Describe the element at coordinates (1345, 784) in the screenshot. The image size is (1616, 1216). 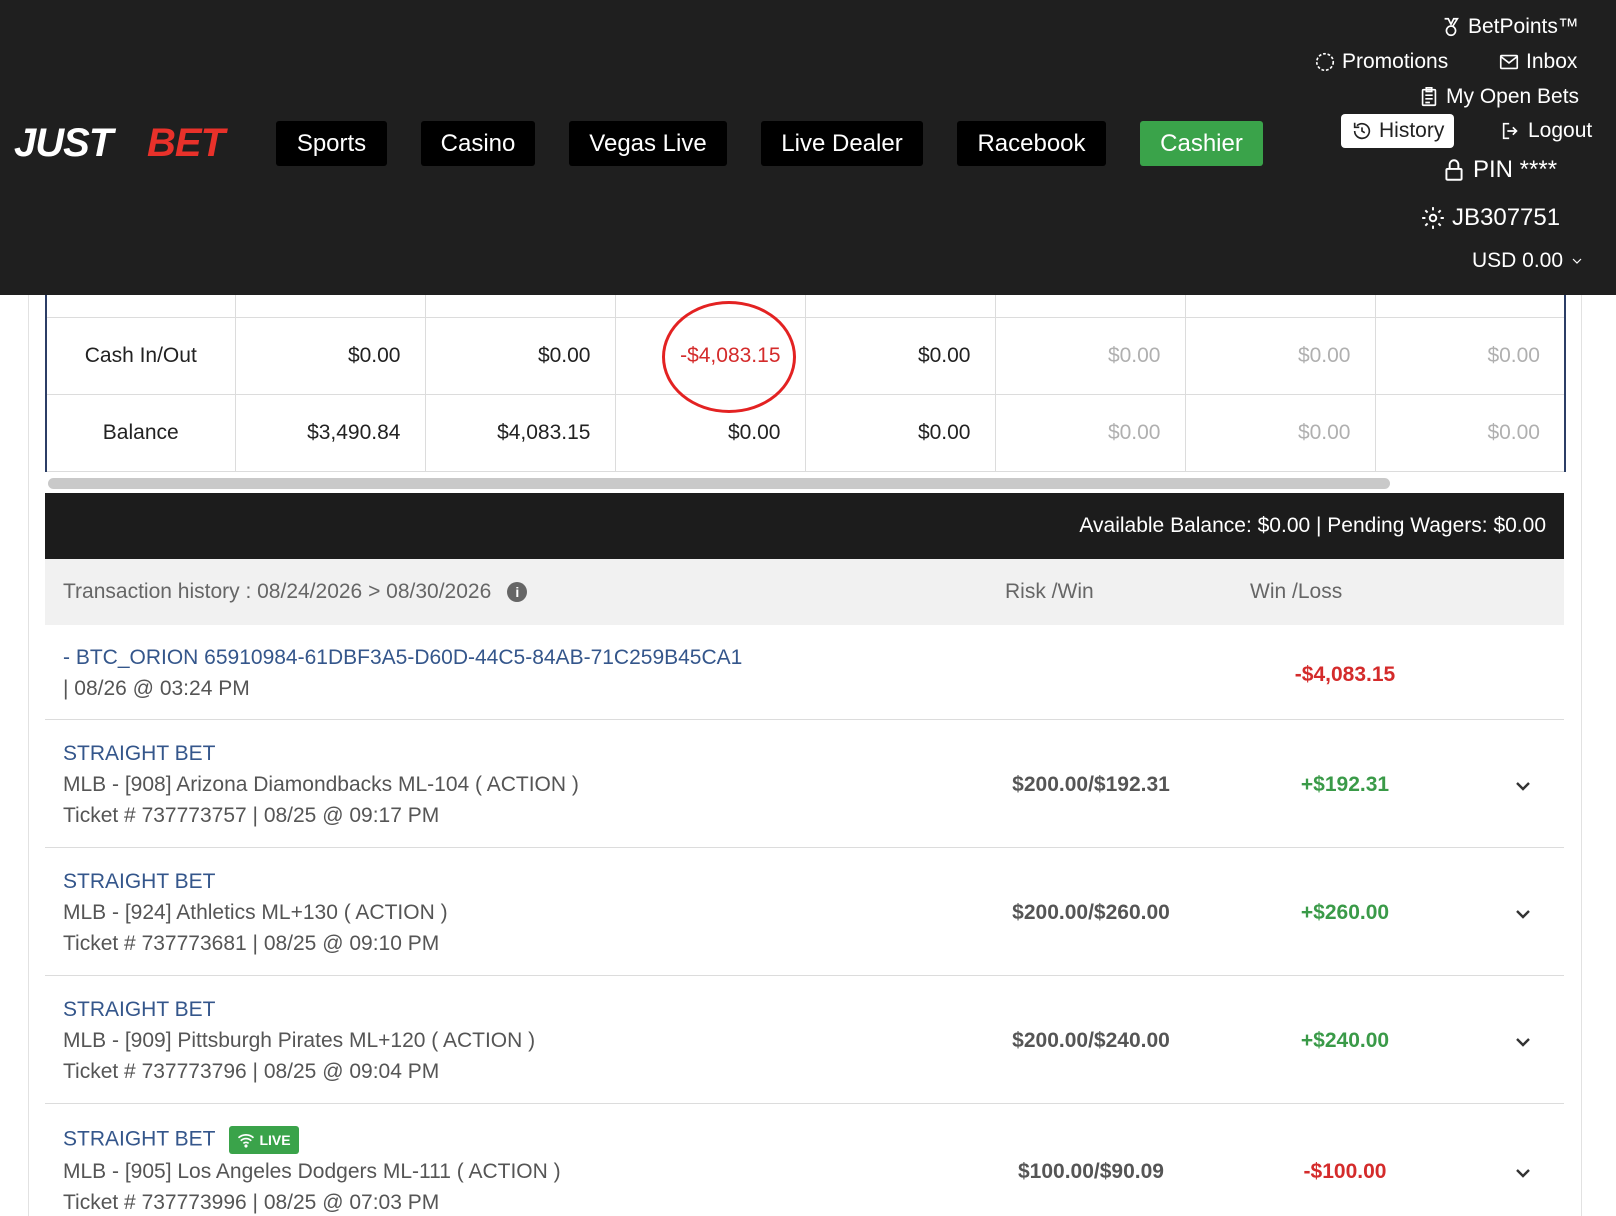
I see `win-loss-value: +$192.31` at that location.